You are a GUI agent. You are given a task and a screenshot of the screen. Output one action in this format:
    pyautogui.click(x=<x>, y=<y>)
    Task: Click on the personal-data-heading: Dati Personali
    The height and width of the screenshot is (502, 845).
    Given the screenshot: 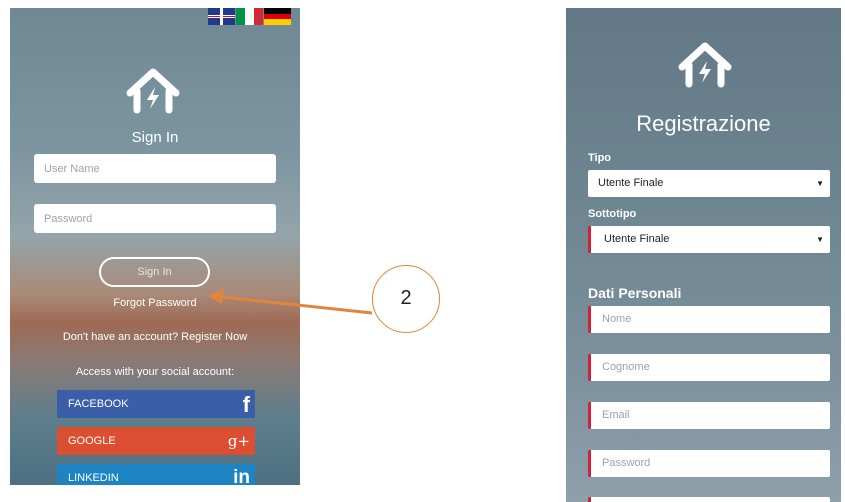 What is the action you would take?
    pyautogui.click(x=635, y=293)
    